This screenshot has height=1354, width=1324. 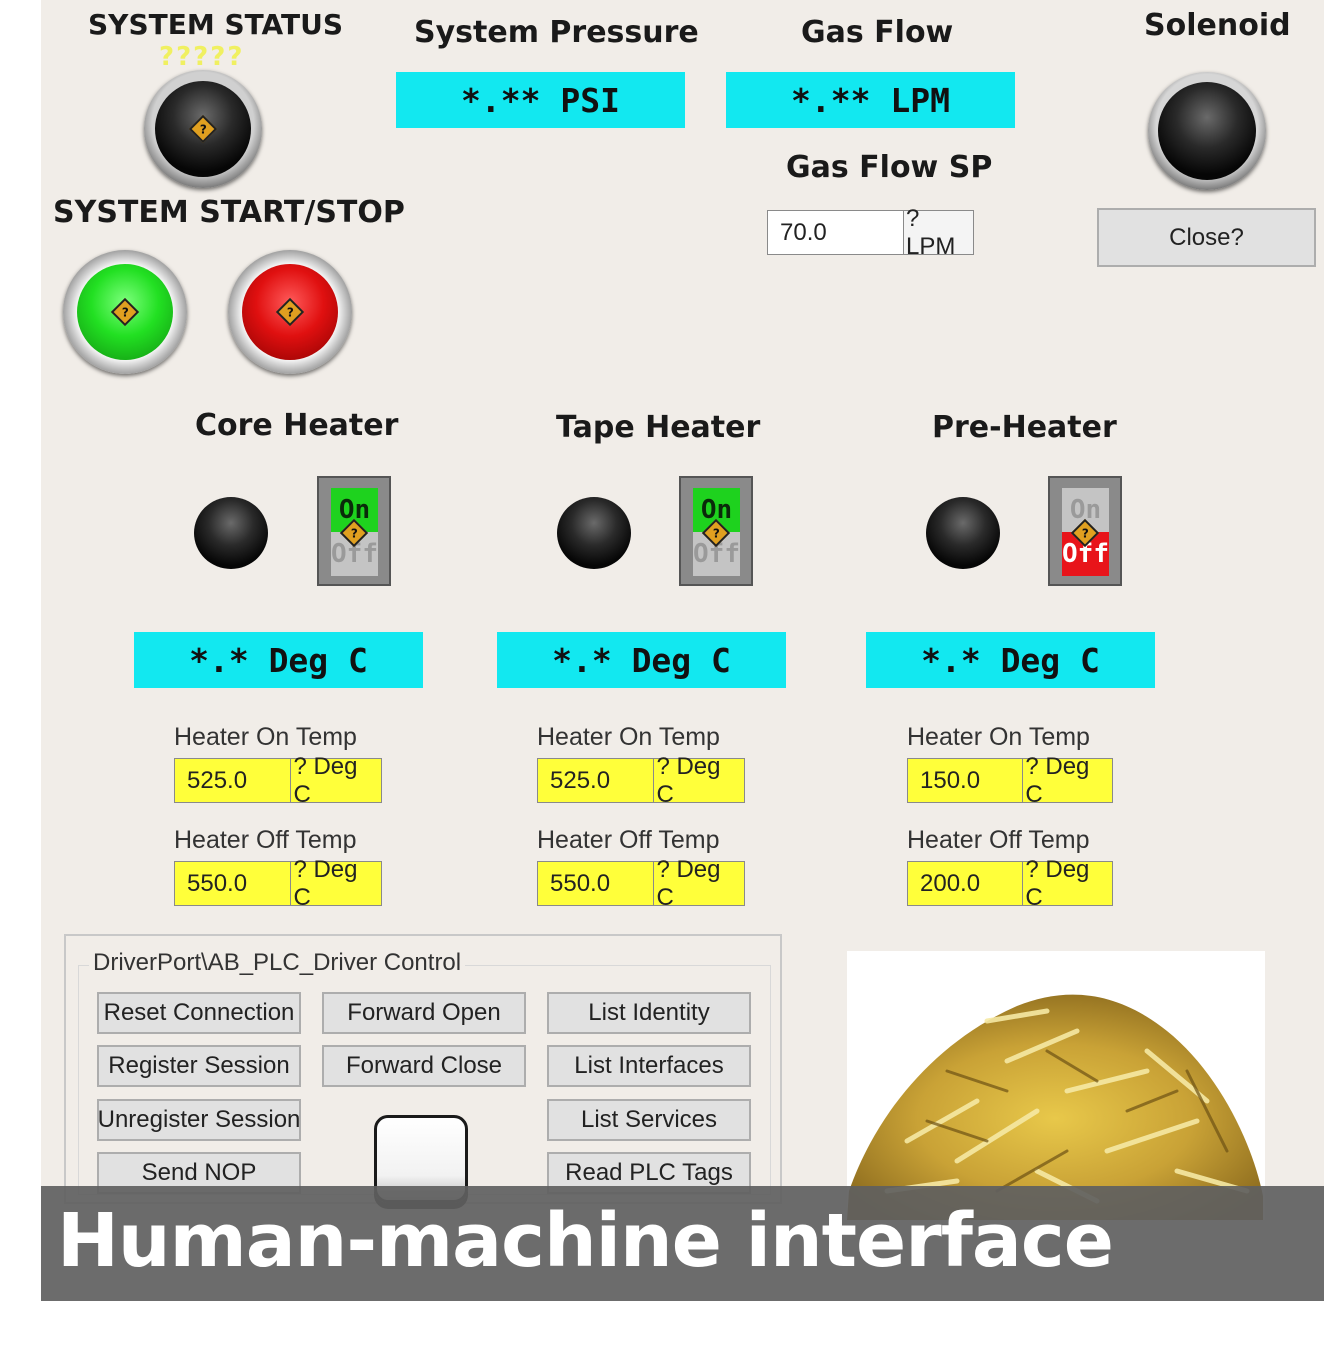 I want to click on solenoid-lamp, so click(x=1207, y=131).